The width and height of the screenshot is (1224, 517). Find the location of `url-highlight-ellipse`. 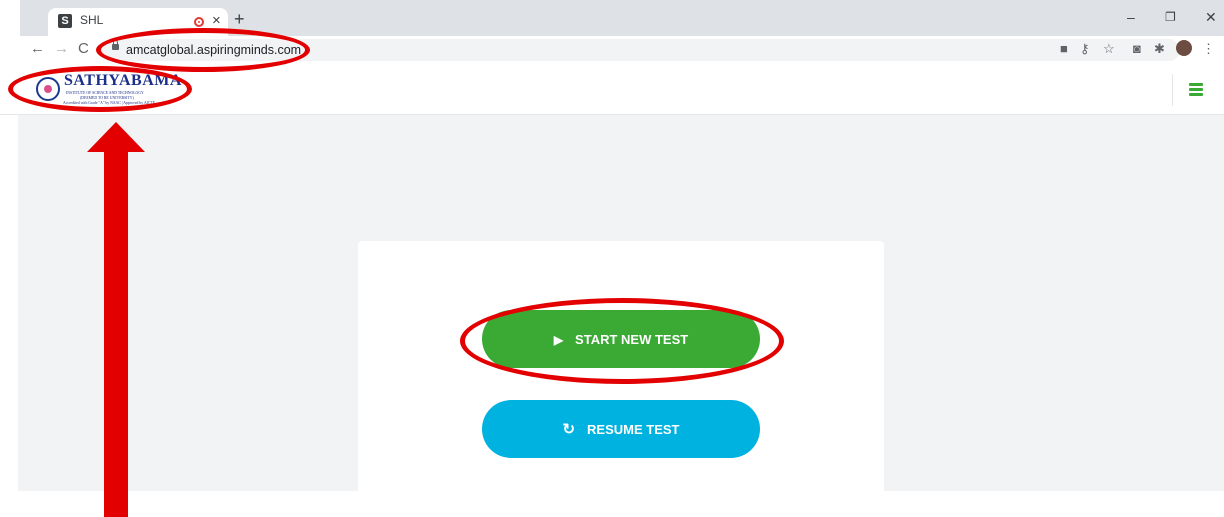

url-highlight-ellipse is located at coordinates (203, 50).